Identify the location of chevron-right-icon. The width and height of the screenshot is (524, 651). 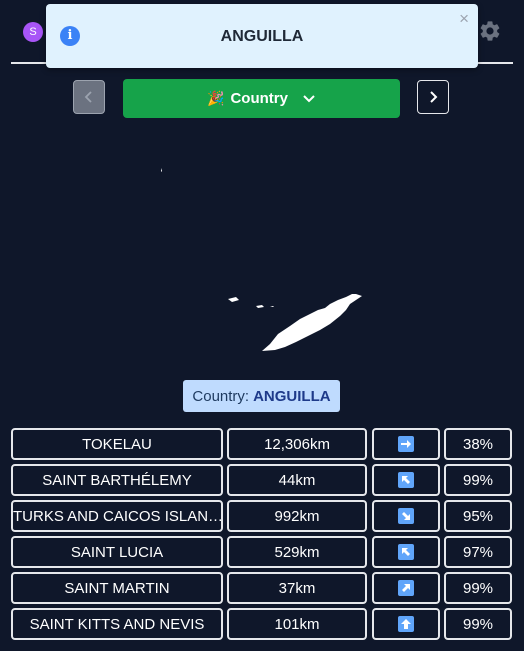
(434, 97).